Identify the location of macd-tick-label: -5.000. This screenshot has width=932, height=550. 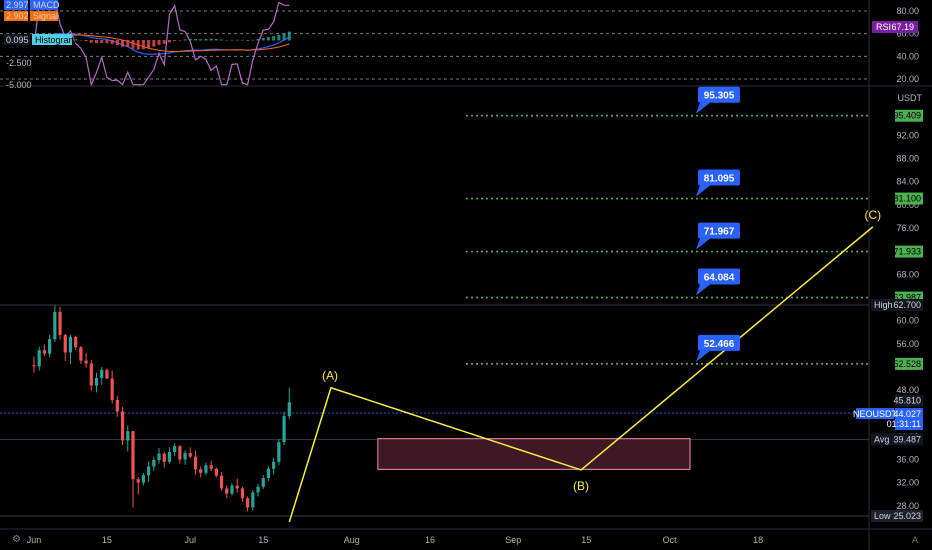
(19, 85).